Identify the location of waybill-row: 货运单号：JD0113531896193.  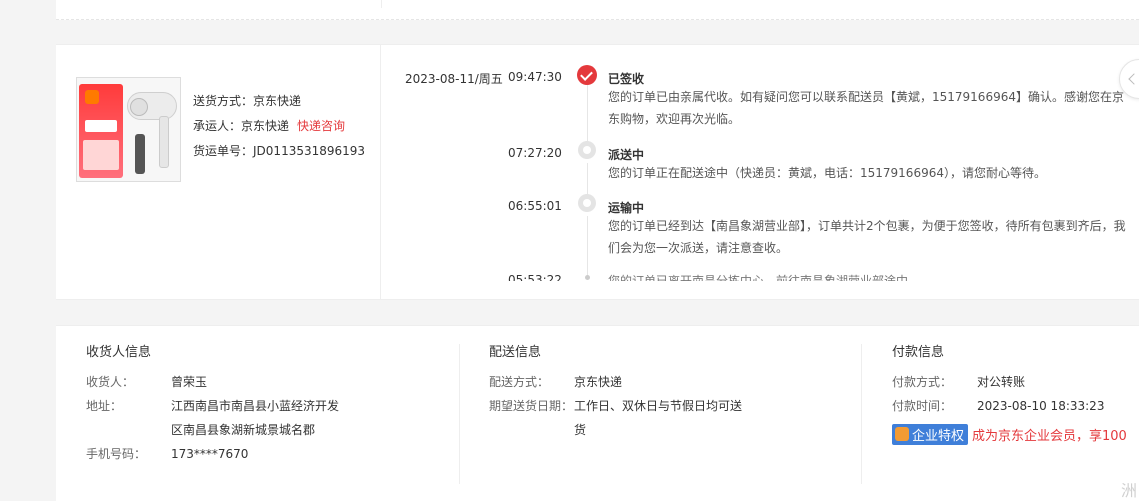
(279, 151).